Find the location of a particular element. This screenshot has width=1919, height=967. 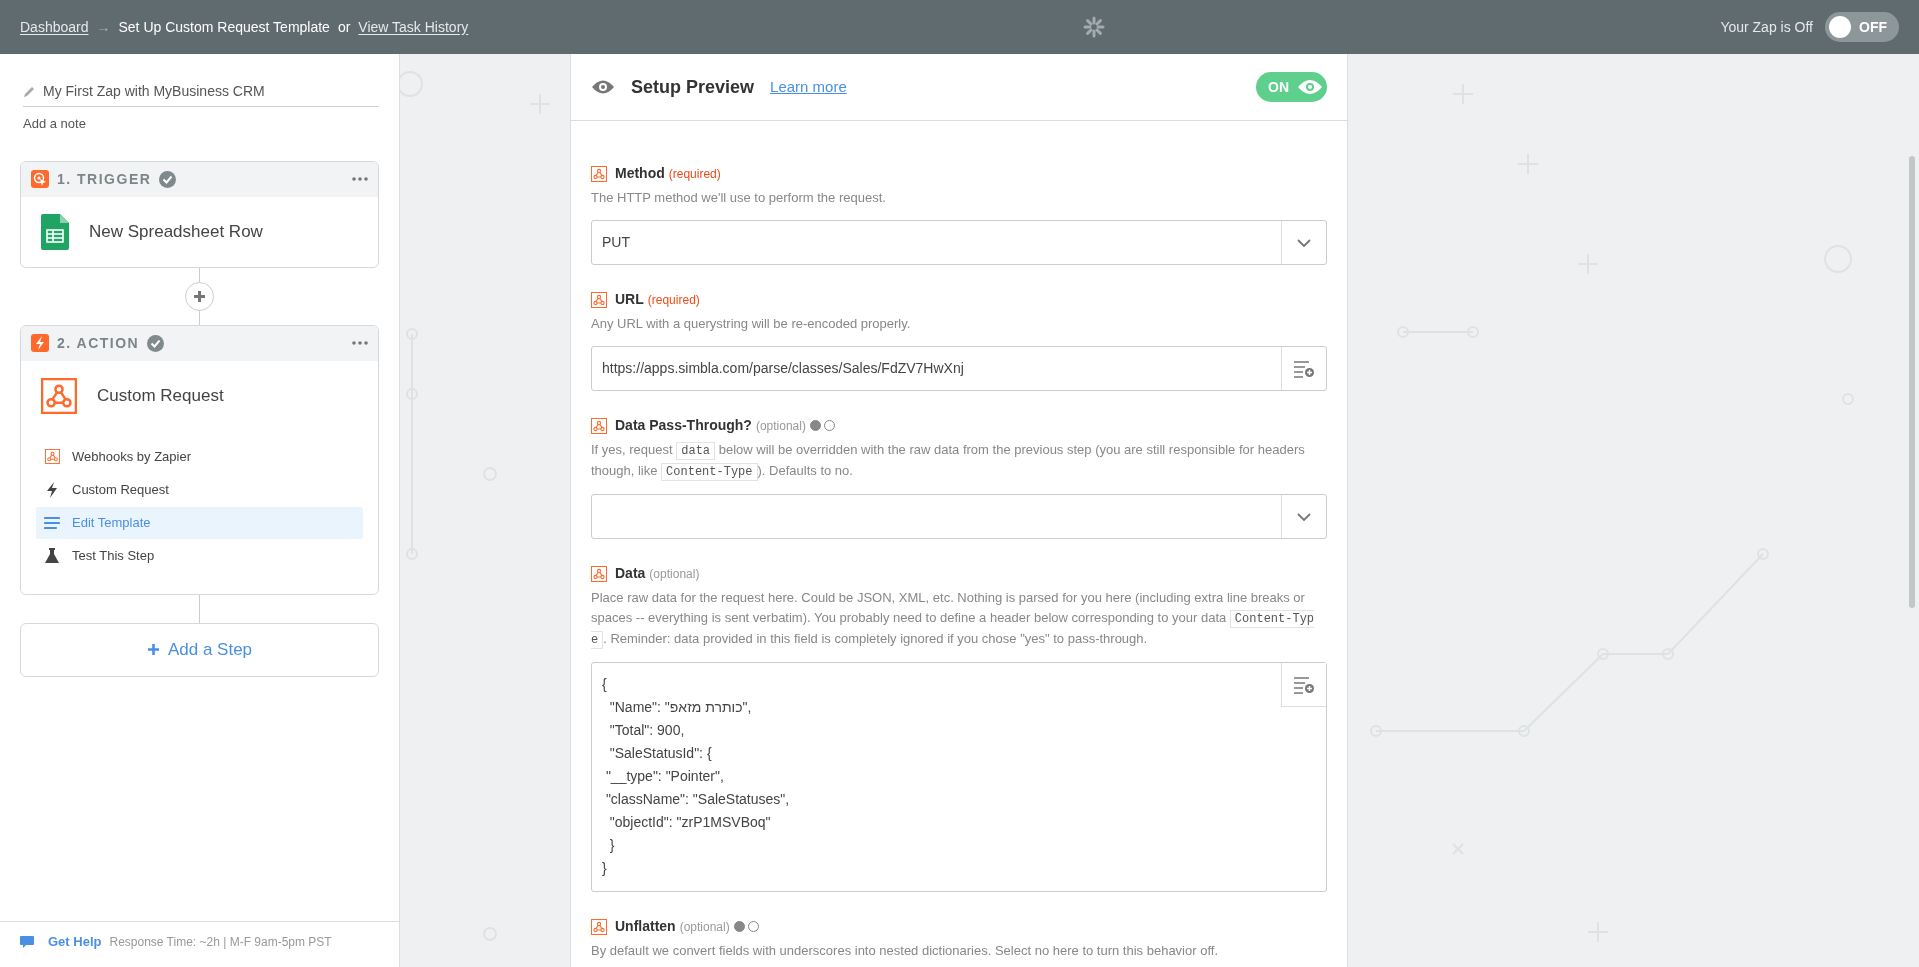

field-help-text: If yes, request data below will be overridden with the raw data from the previous step (you are still responsible for headers though, like Content-Type ). Defaults to no. is located at coordinates (948, 461).